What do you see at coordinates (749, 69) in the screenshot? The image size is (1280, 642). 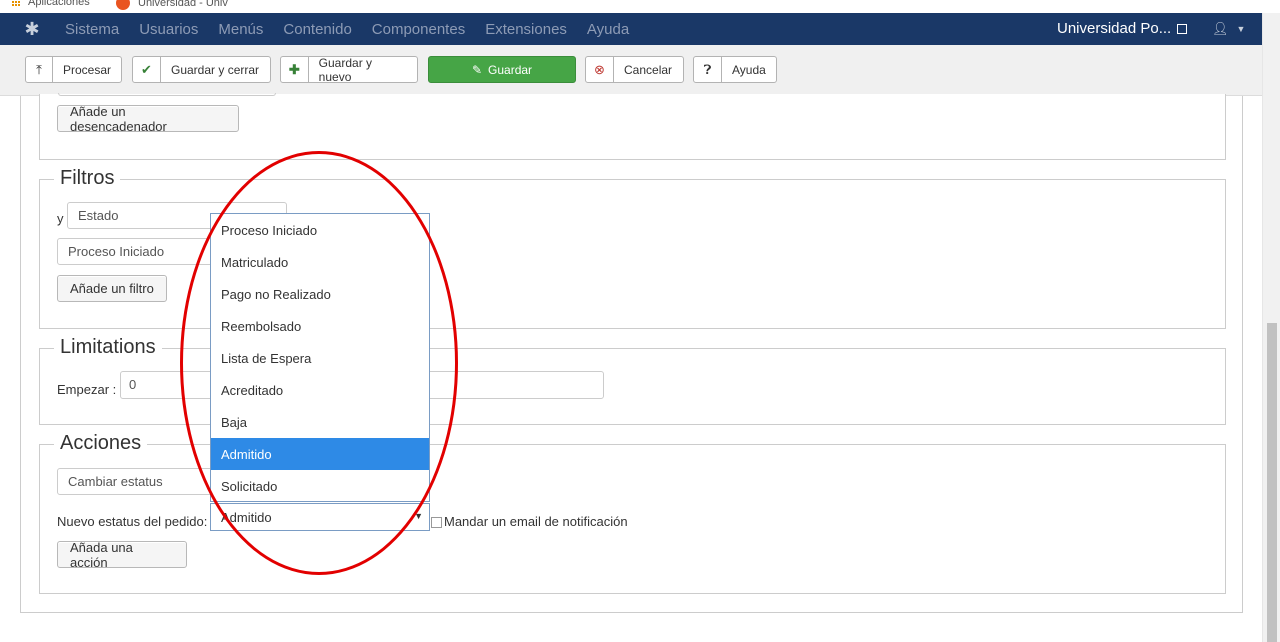 I see `help-label: Ayuda` at bounding box center [749, 69].